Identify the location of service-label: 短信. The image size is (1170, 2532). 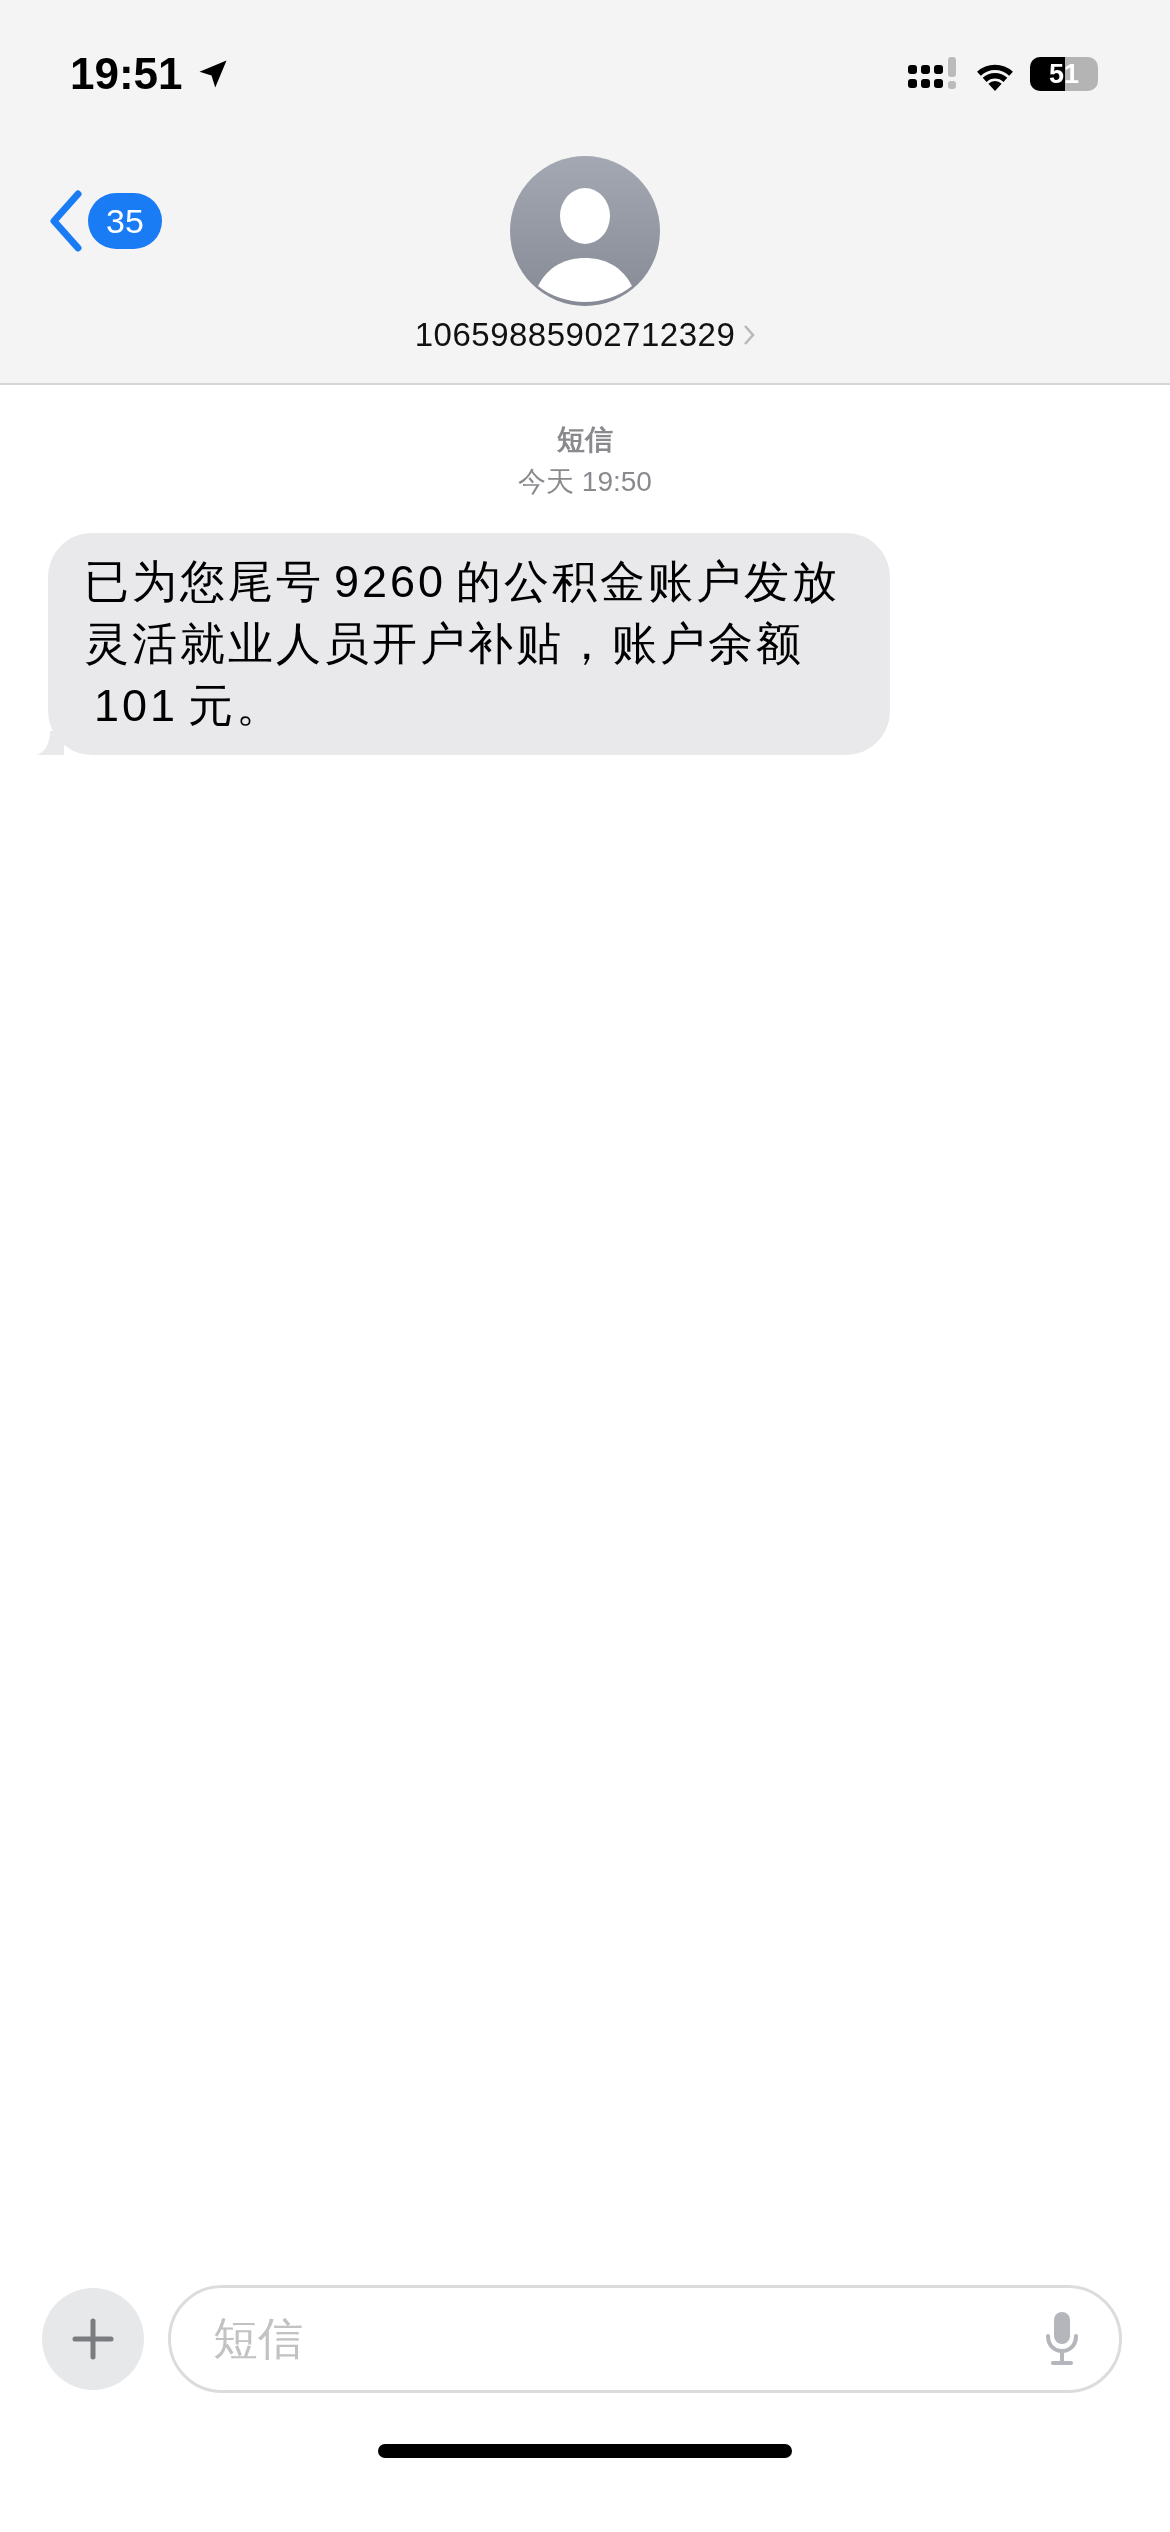
(585, 440).